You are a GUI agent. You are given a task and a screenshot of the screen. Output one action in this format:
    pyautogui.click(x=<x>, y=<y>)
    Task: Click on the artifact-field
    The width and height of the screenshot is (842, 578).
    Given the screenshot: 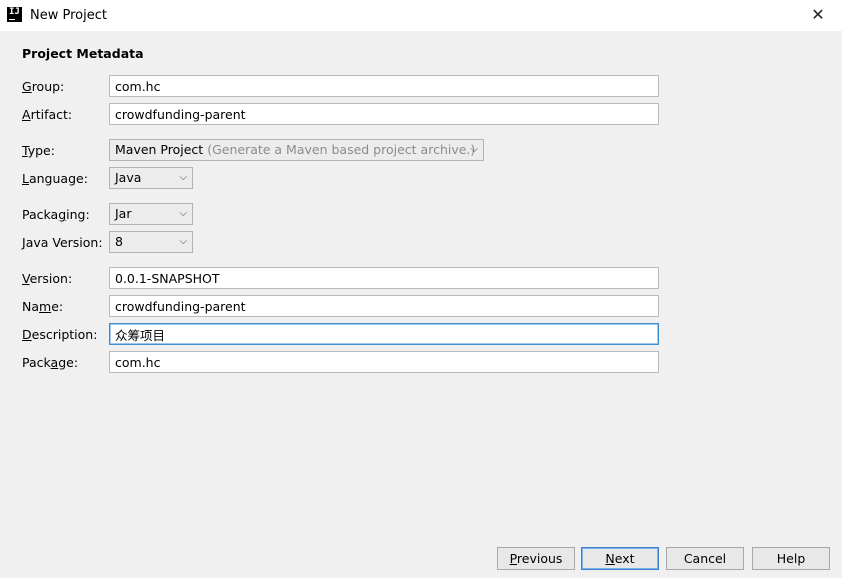 What is the action you would take?
    pyautogui.click(x=384, y=114)
    